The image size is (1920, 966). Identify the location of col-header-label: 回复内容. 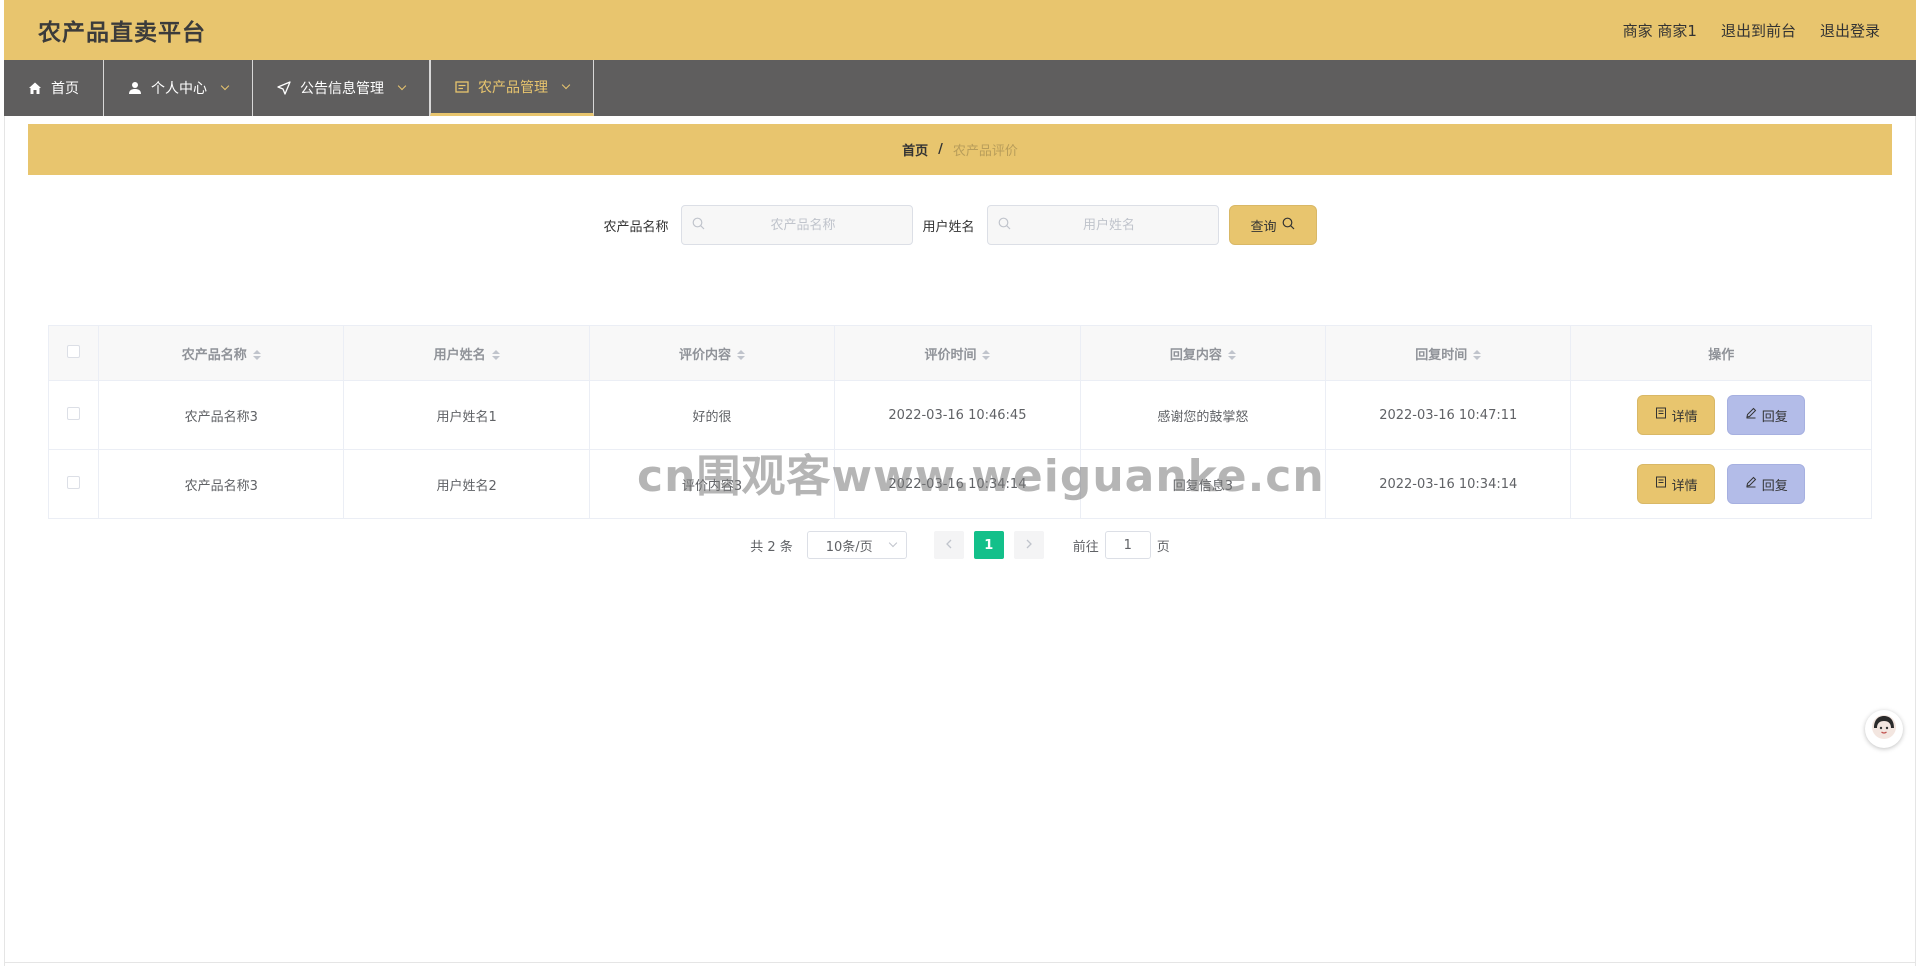
(1195, 355).